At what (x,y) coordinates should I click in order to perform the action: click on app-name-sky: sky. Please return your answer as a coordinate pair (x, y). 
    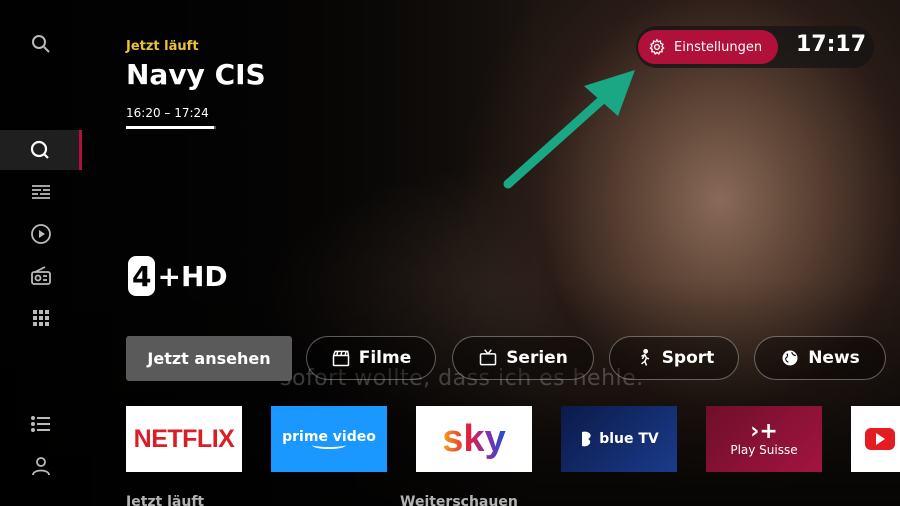
    Looking at the image, I should click on (474, 438).